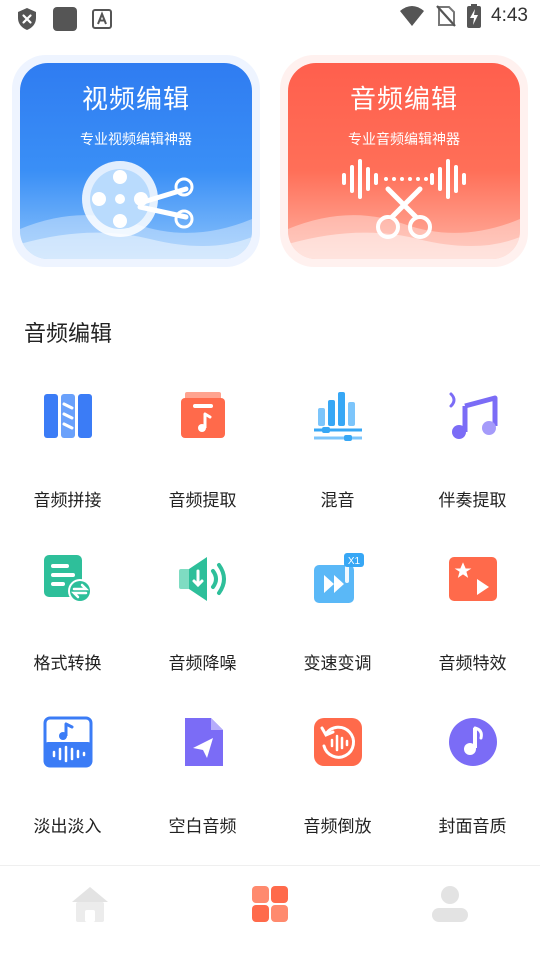 This screenshot has width=540, height=960. I want to click on audio-edit-title: 音频编辑, so click(403, 100).